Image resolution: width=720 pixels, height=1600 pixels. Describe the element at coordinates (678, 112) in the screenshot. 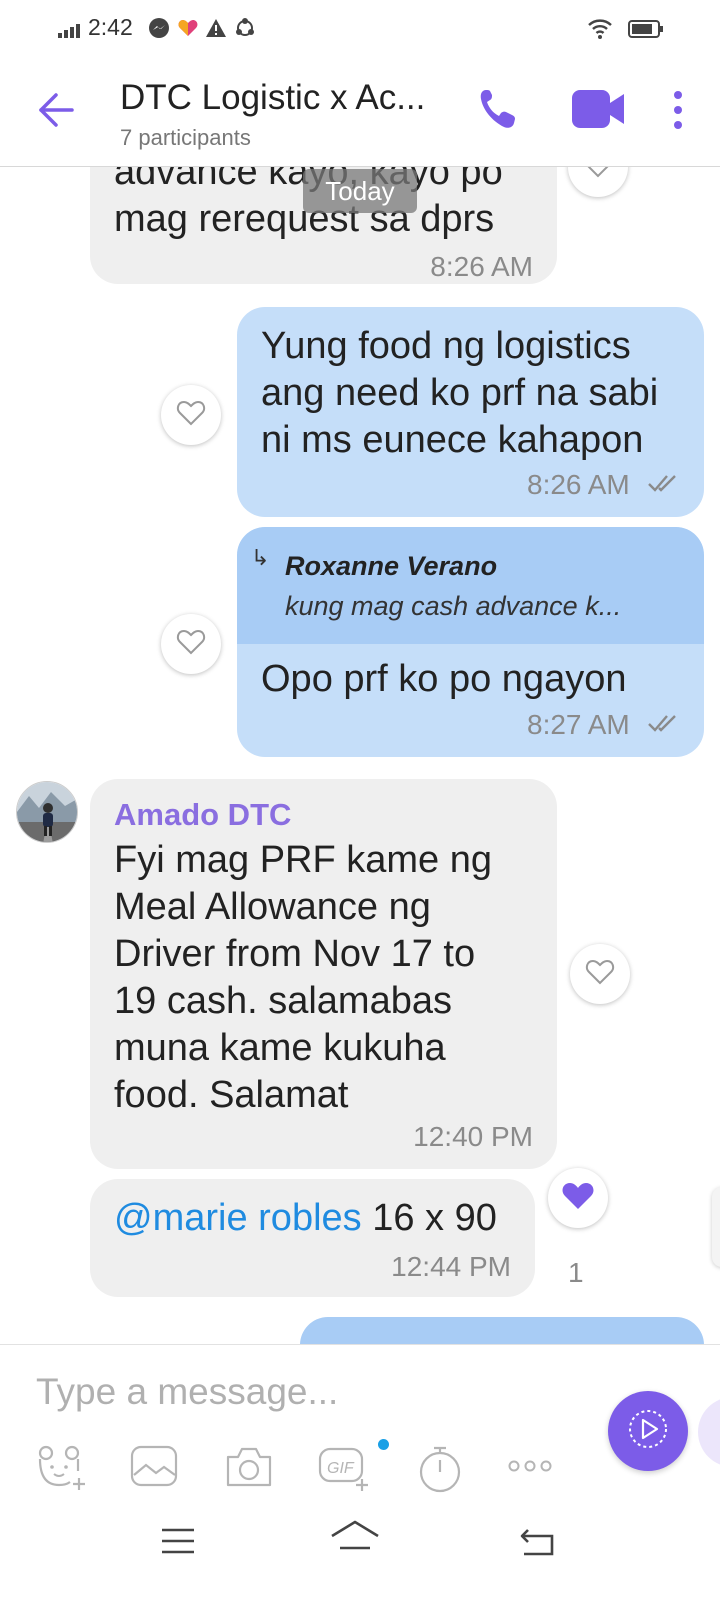

I see `more-vertical-icon` at that location.